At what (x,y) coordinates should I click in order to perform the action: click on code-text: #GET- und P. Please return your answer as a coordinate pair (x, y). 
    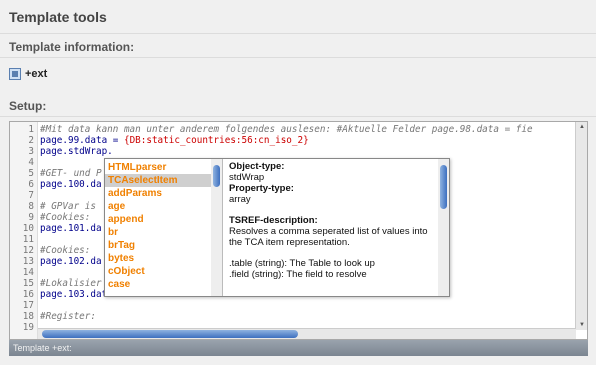
    Looking at the image, I should click on (71, 173).